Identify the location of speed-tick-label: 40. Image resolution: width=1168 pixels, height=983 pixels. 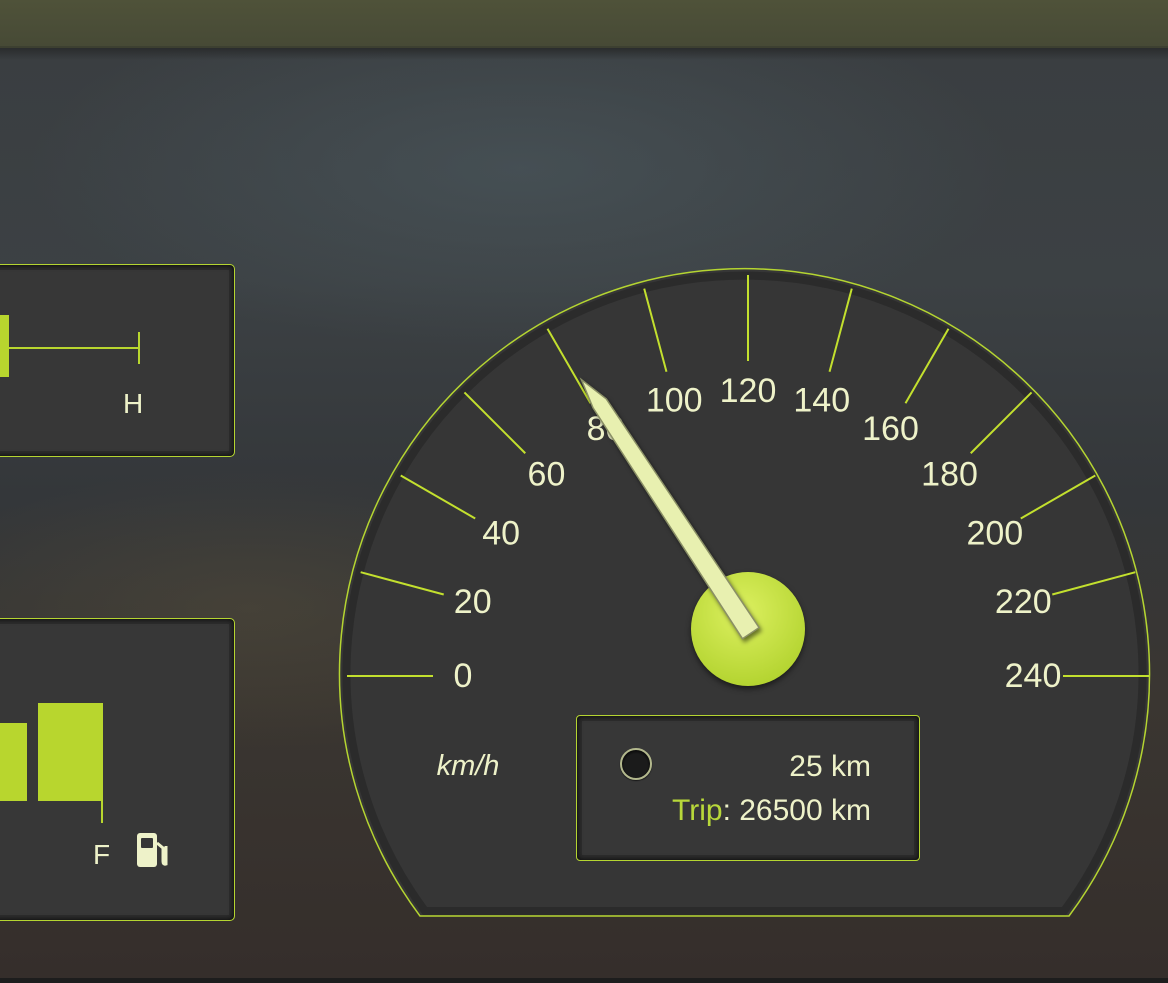
(501, 534).